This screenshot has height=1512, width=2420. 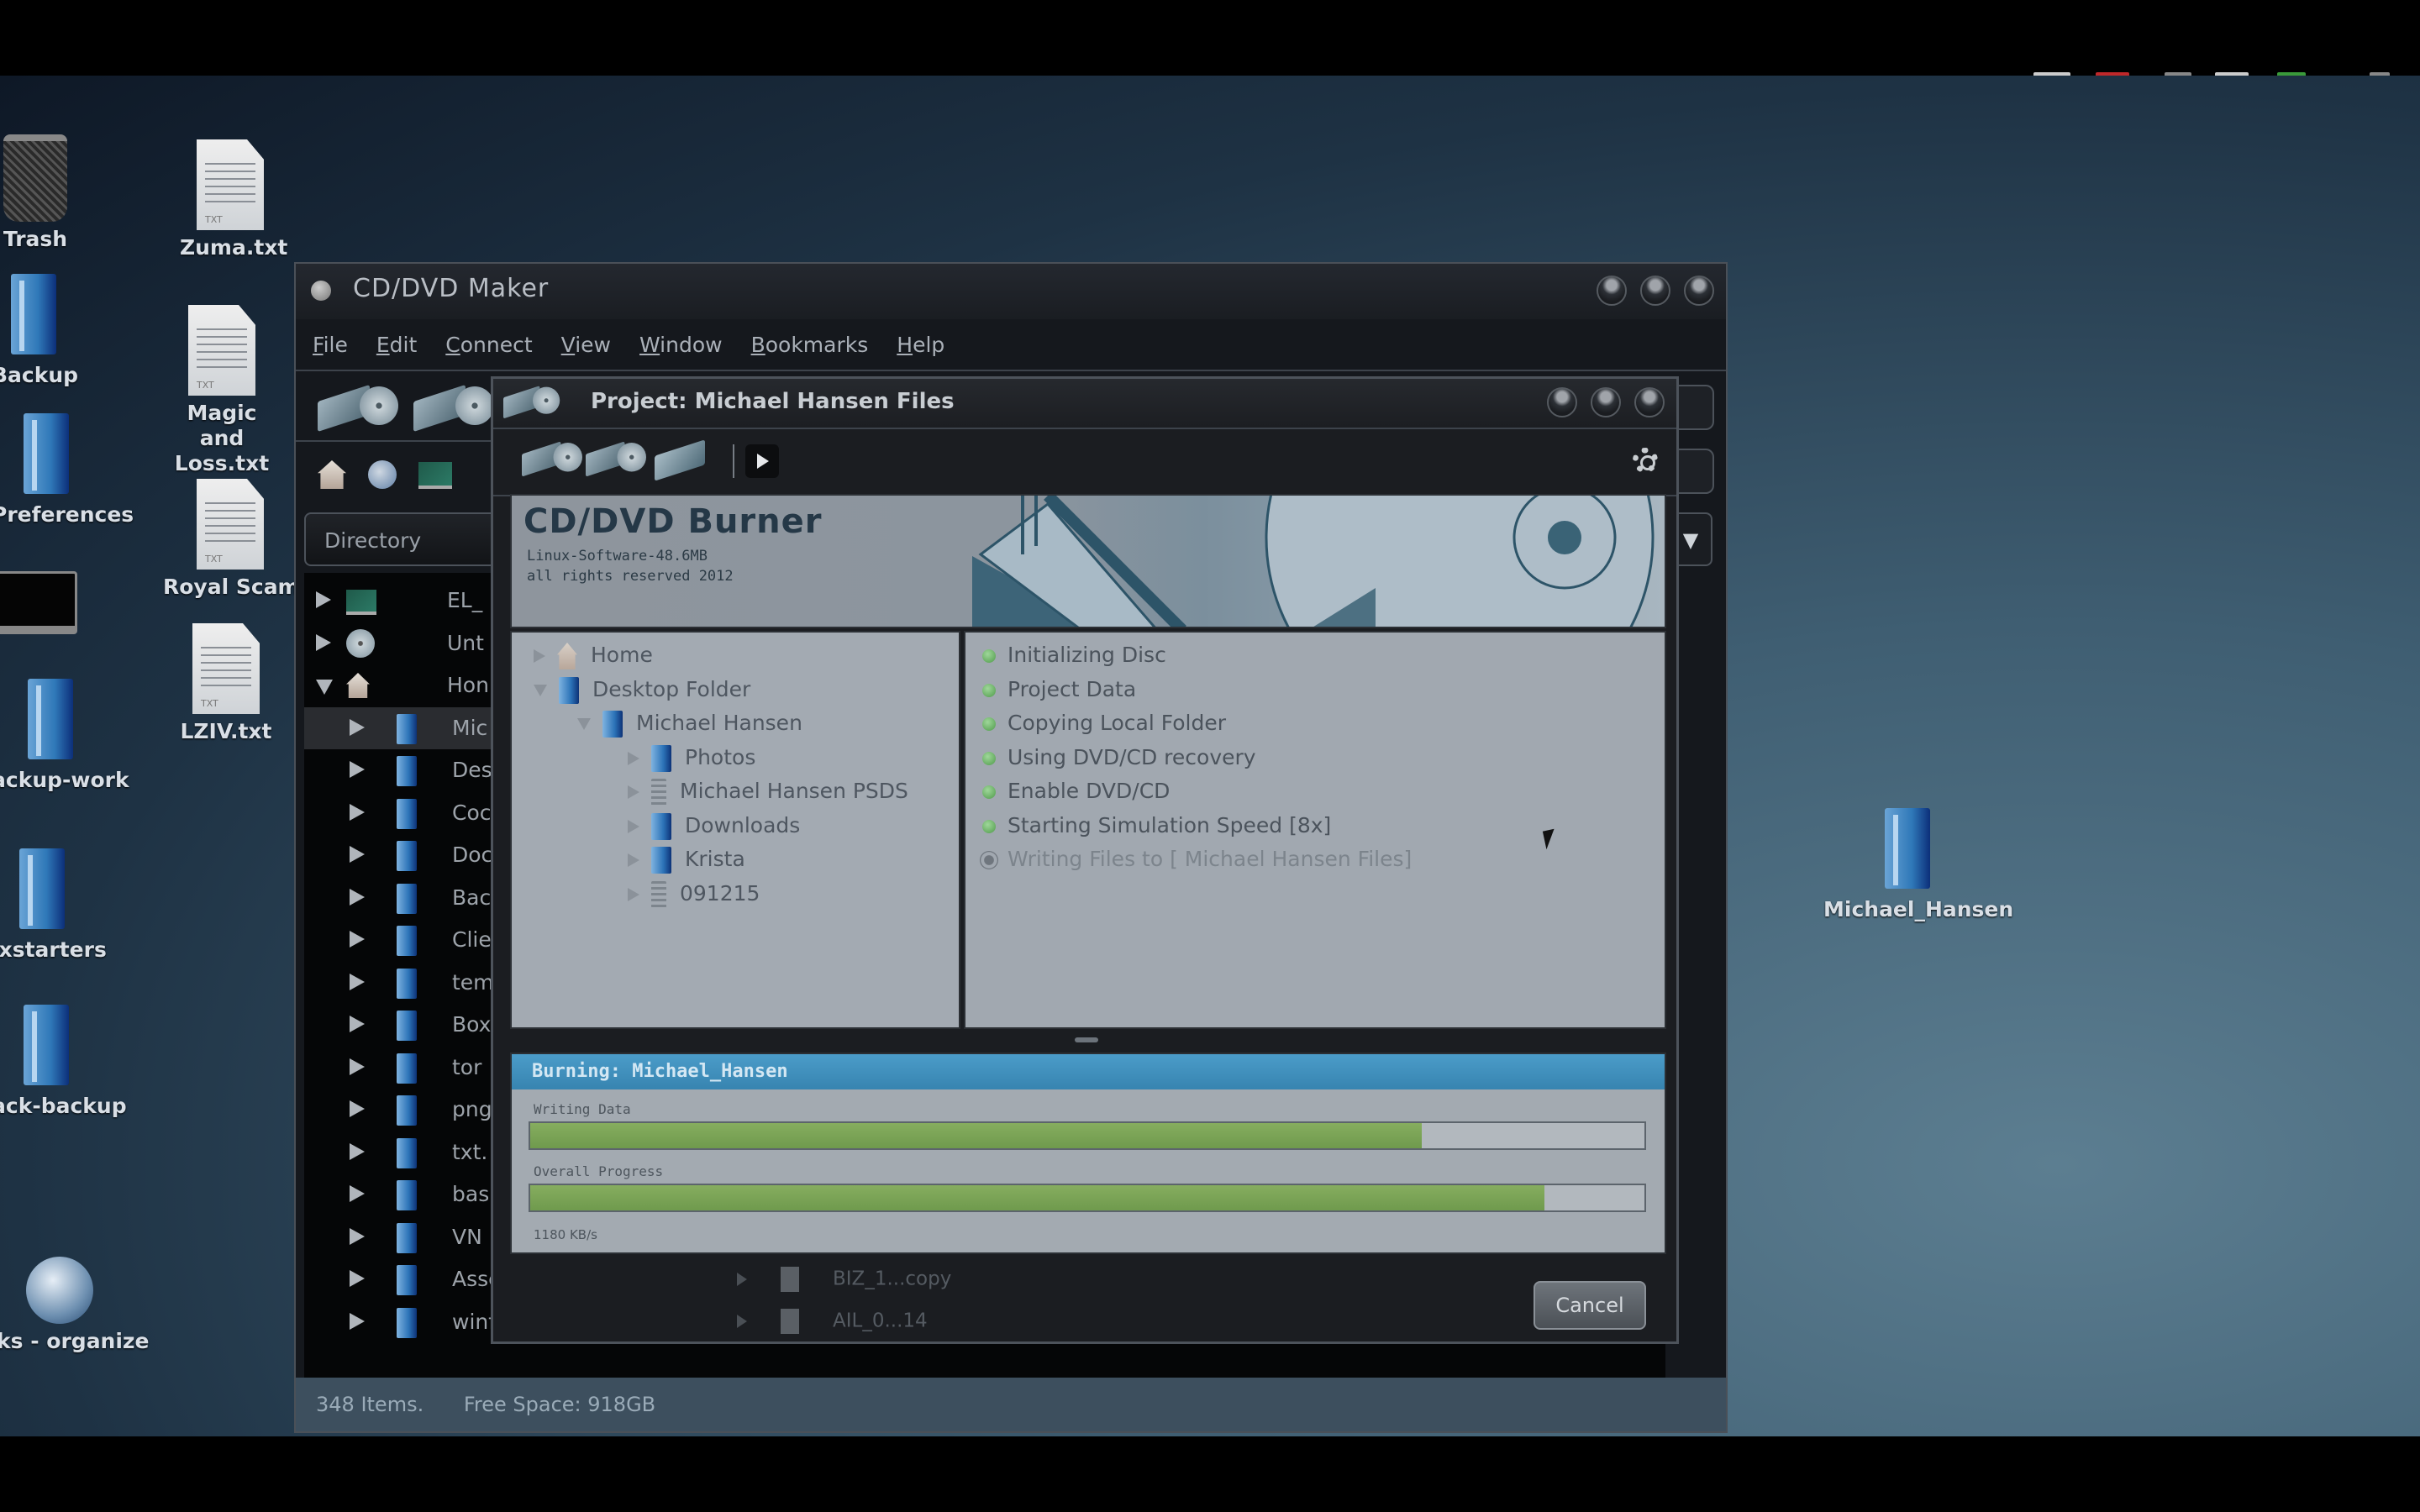 I want to click on desktop-icon-backup-work: ackup-work, so click(x=64, y=736).